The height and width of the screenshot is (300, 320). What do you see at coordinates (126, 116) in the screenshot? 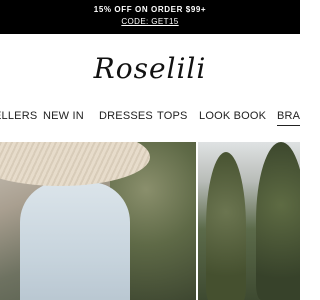
I see `nav-item-dresses: DRESSES` at bounding box center [126, 116].